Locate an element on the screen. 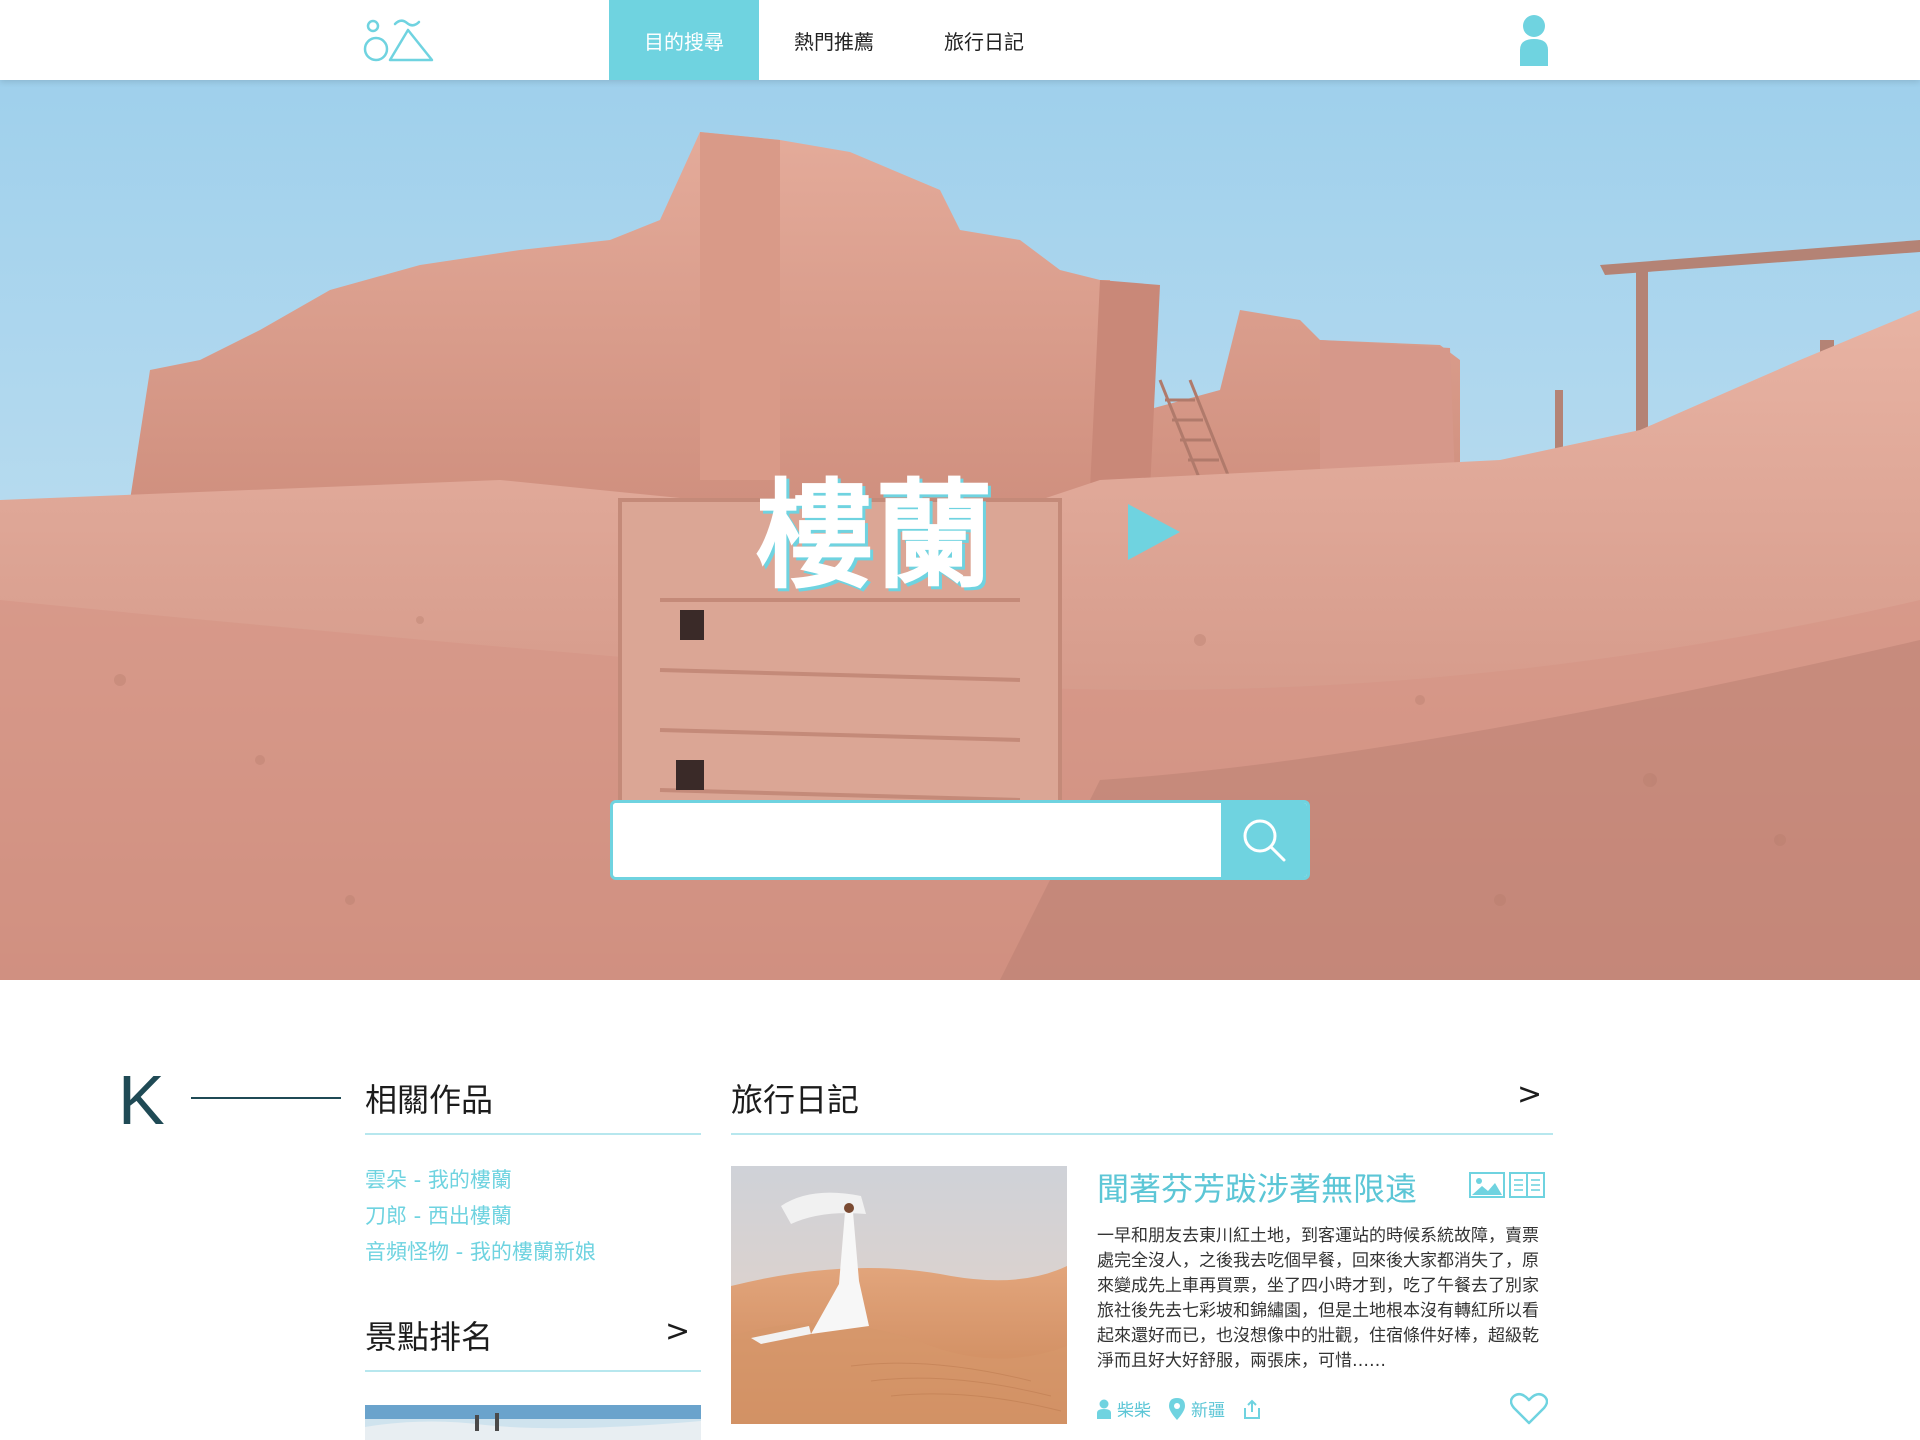 This screenshot has width=1920, height=1440. works-list: 雲朵 - 我的樓蘭 刀郎 - 西出樓蘭 音頻怪物 - 我的樓蘭新娘 is located at coordinates (533, 1216).